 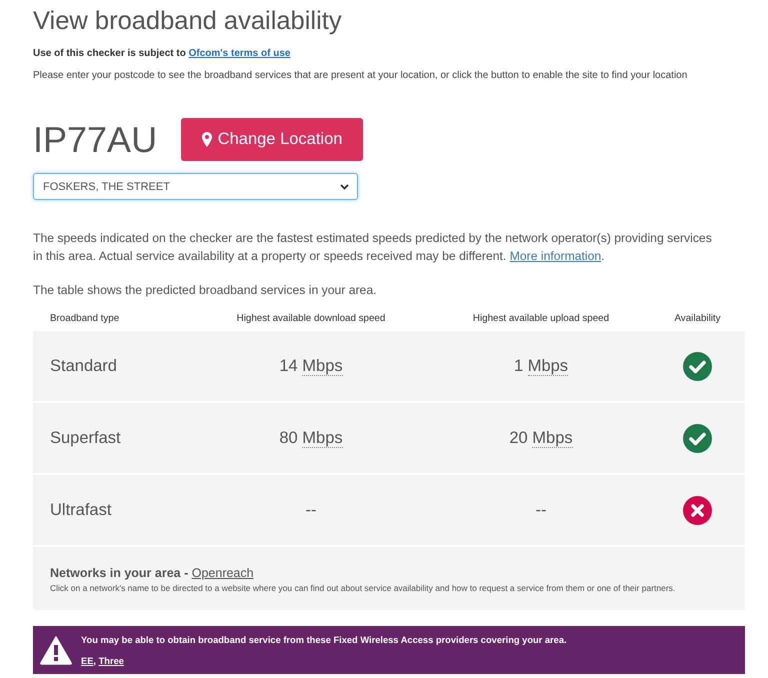 What do you see at coordinates (311, 366) in the screenshot?
I see `download-speed-cell: 14 Mbps` at bounding box center [311, 366].